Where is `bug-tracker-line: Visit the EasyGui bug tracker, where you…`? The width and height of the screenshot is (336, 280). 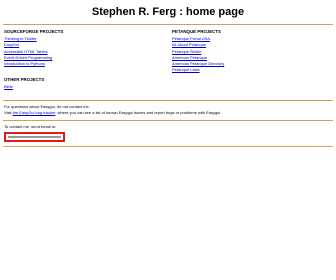 bug-tracker-line: Visit the EasyGui bug tracker, where you… is located at coordinates (113, 112).